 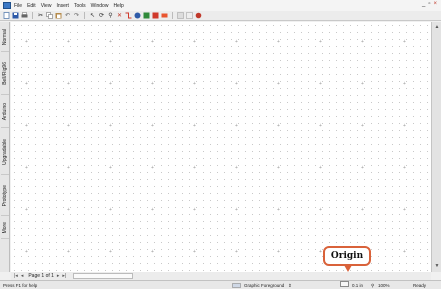 I want to click on settings-icon, so click(x=198, y=15).